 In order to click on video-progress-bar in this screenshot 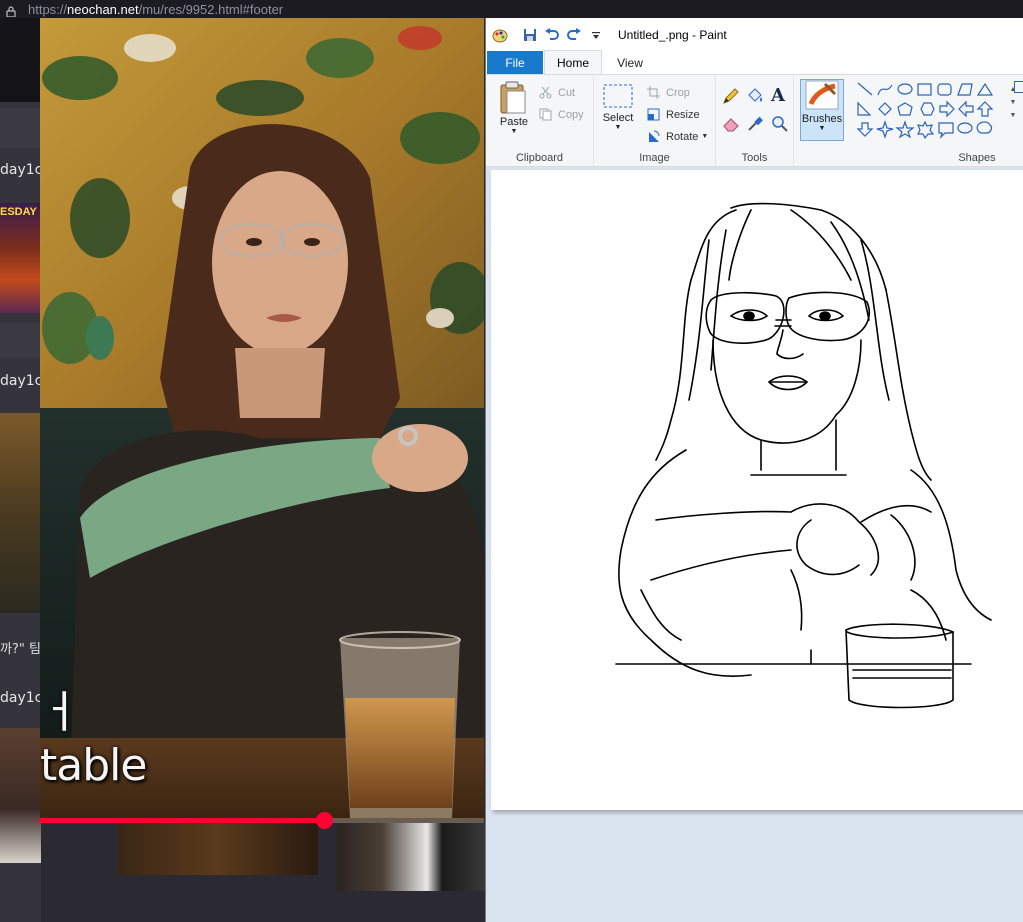, I will do `click(262, 820)`.